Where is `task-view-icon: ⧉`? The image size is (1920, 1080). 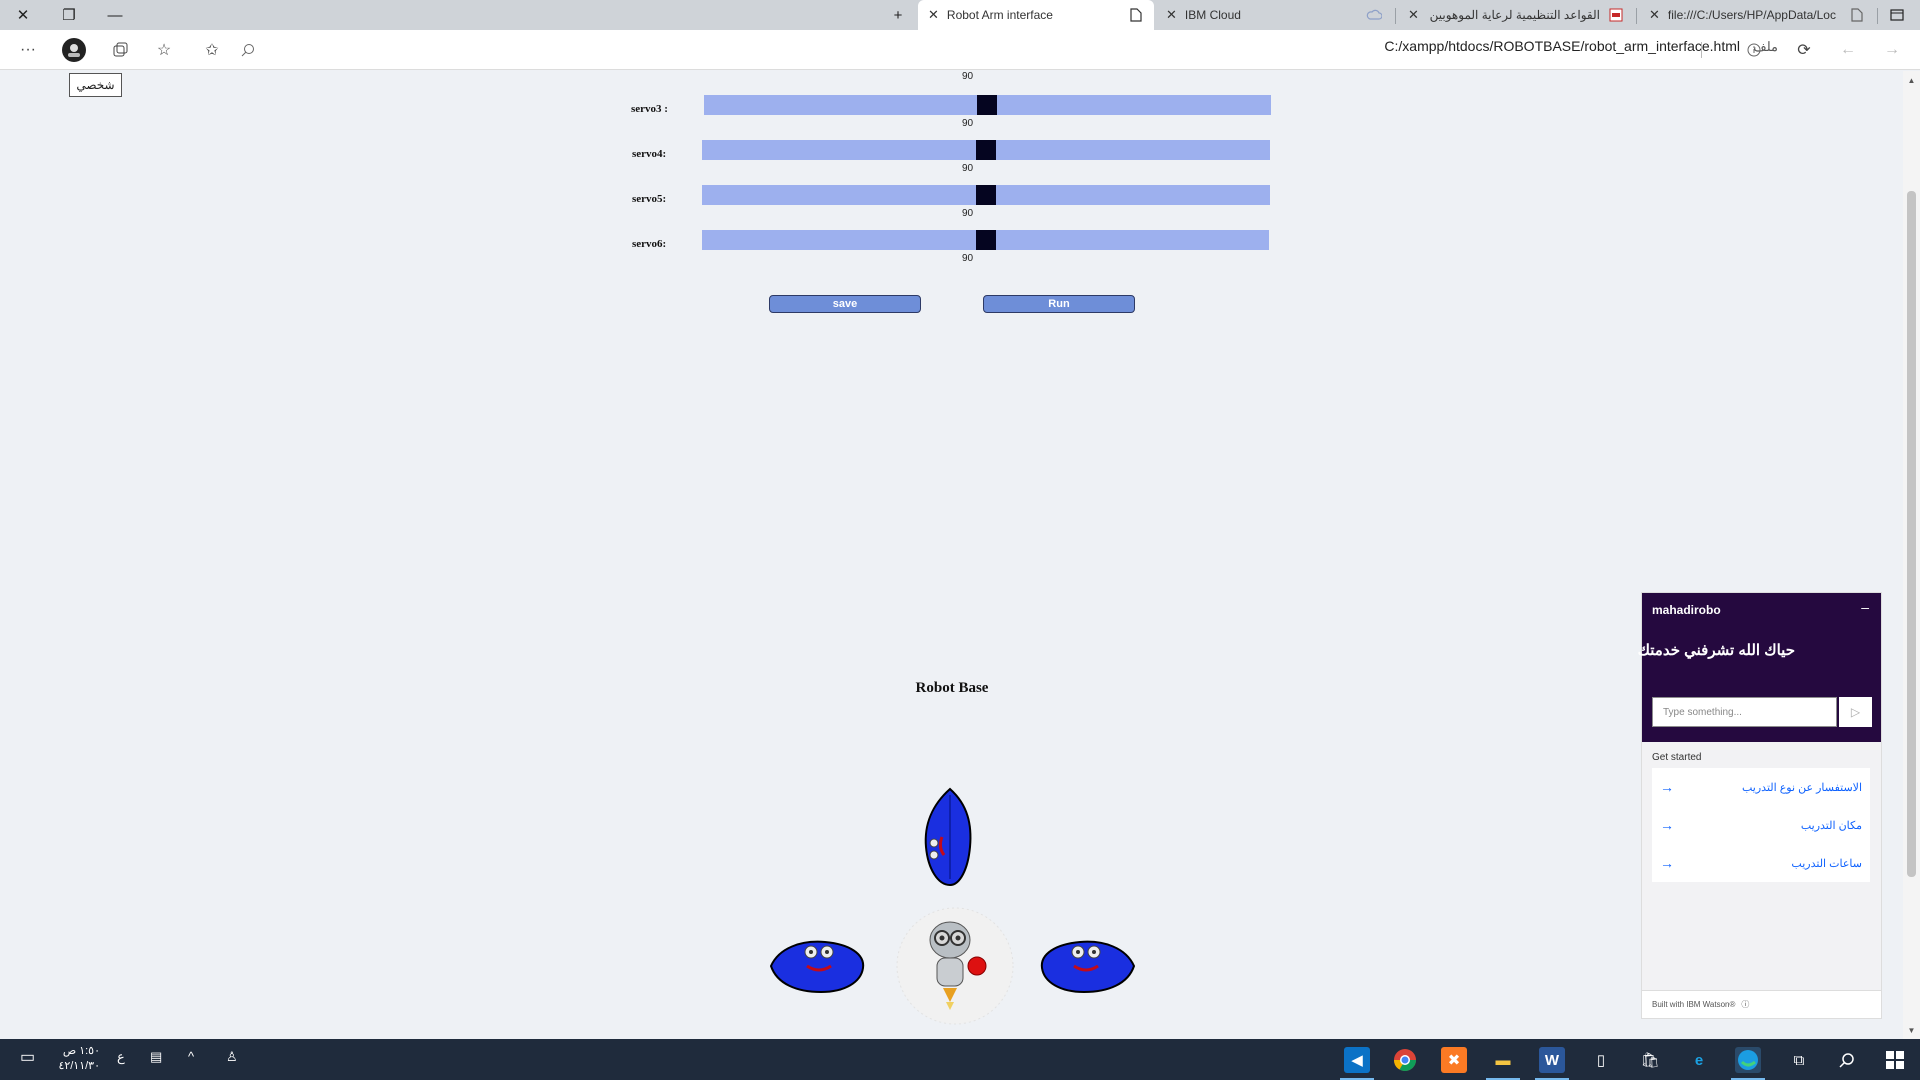
task-view-icon: ⧉ is located at coordinates (1799, 1060).